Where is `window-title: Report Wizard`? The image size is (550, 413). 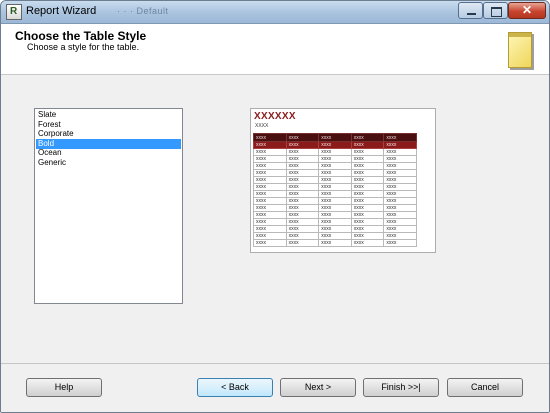
window-title: Report Wizard is located at coordinates (61, 11).